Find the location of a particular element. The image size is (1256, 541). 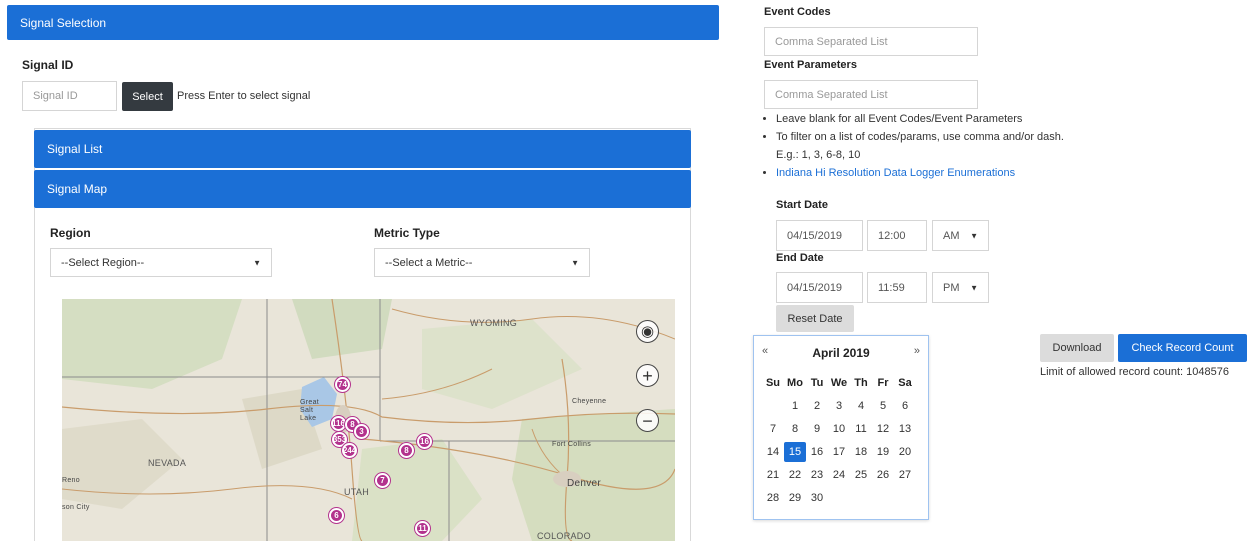

calendar-day: 19 is located at coordinates (883, 452).